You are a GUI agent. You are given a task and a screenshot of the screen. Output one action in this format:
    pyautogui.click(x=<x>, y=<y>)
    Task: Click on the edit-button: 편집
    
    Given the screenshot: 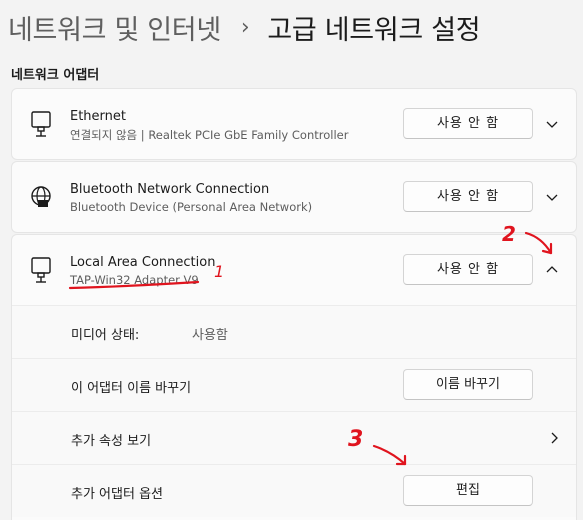 What is the action you would take?
    pyautogui.click(x=468, y=490)
    